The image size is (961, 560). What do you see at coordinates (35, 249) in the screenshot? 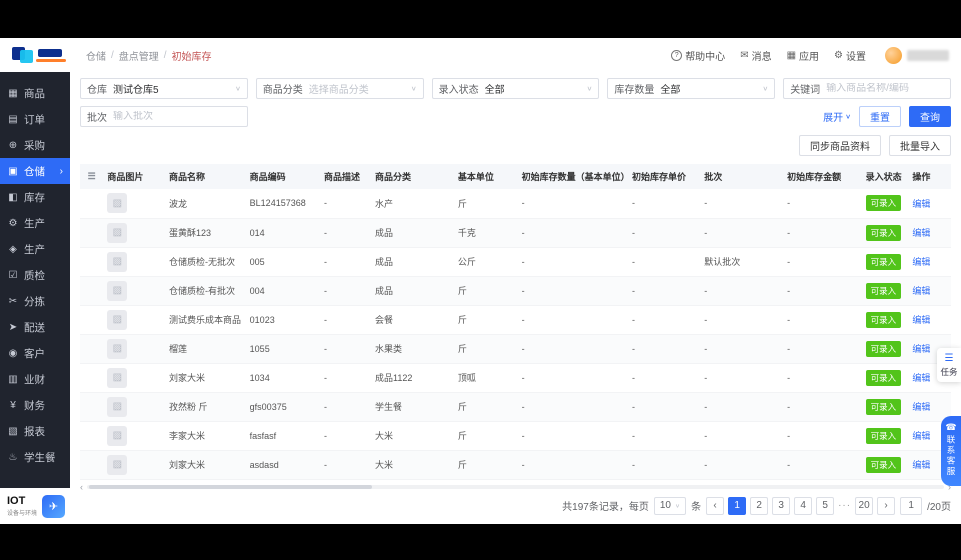
I see `sidebar-item-production-2: ◈ 生产` at bounding box center [35, 249].